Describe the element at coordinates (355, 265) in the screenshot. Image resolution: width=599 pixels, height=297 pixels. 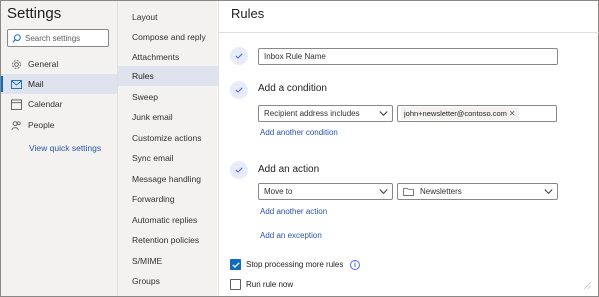
I see `info-icon: i` at that location.